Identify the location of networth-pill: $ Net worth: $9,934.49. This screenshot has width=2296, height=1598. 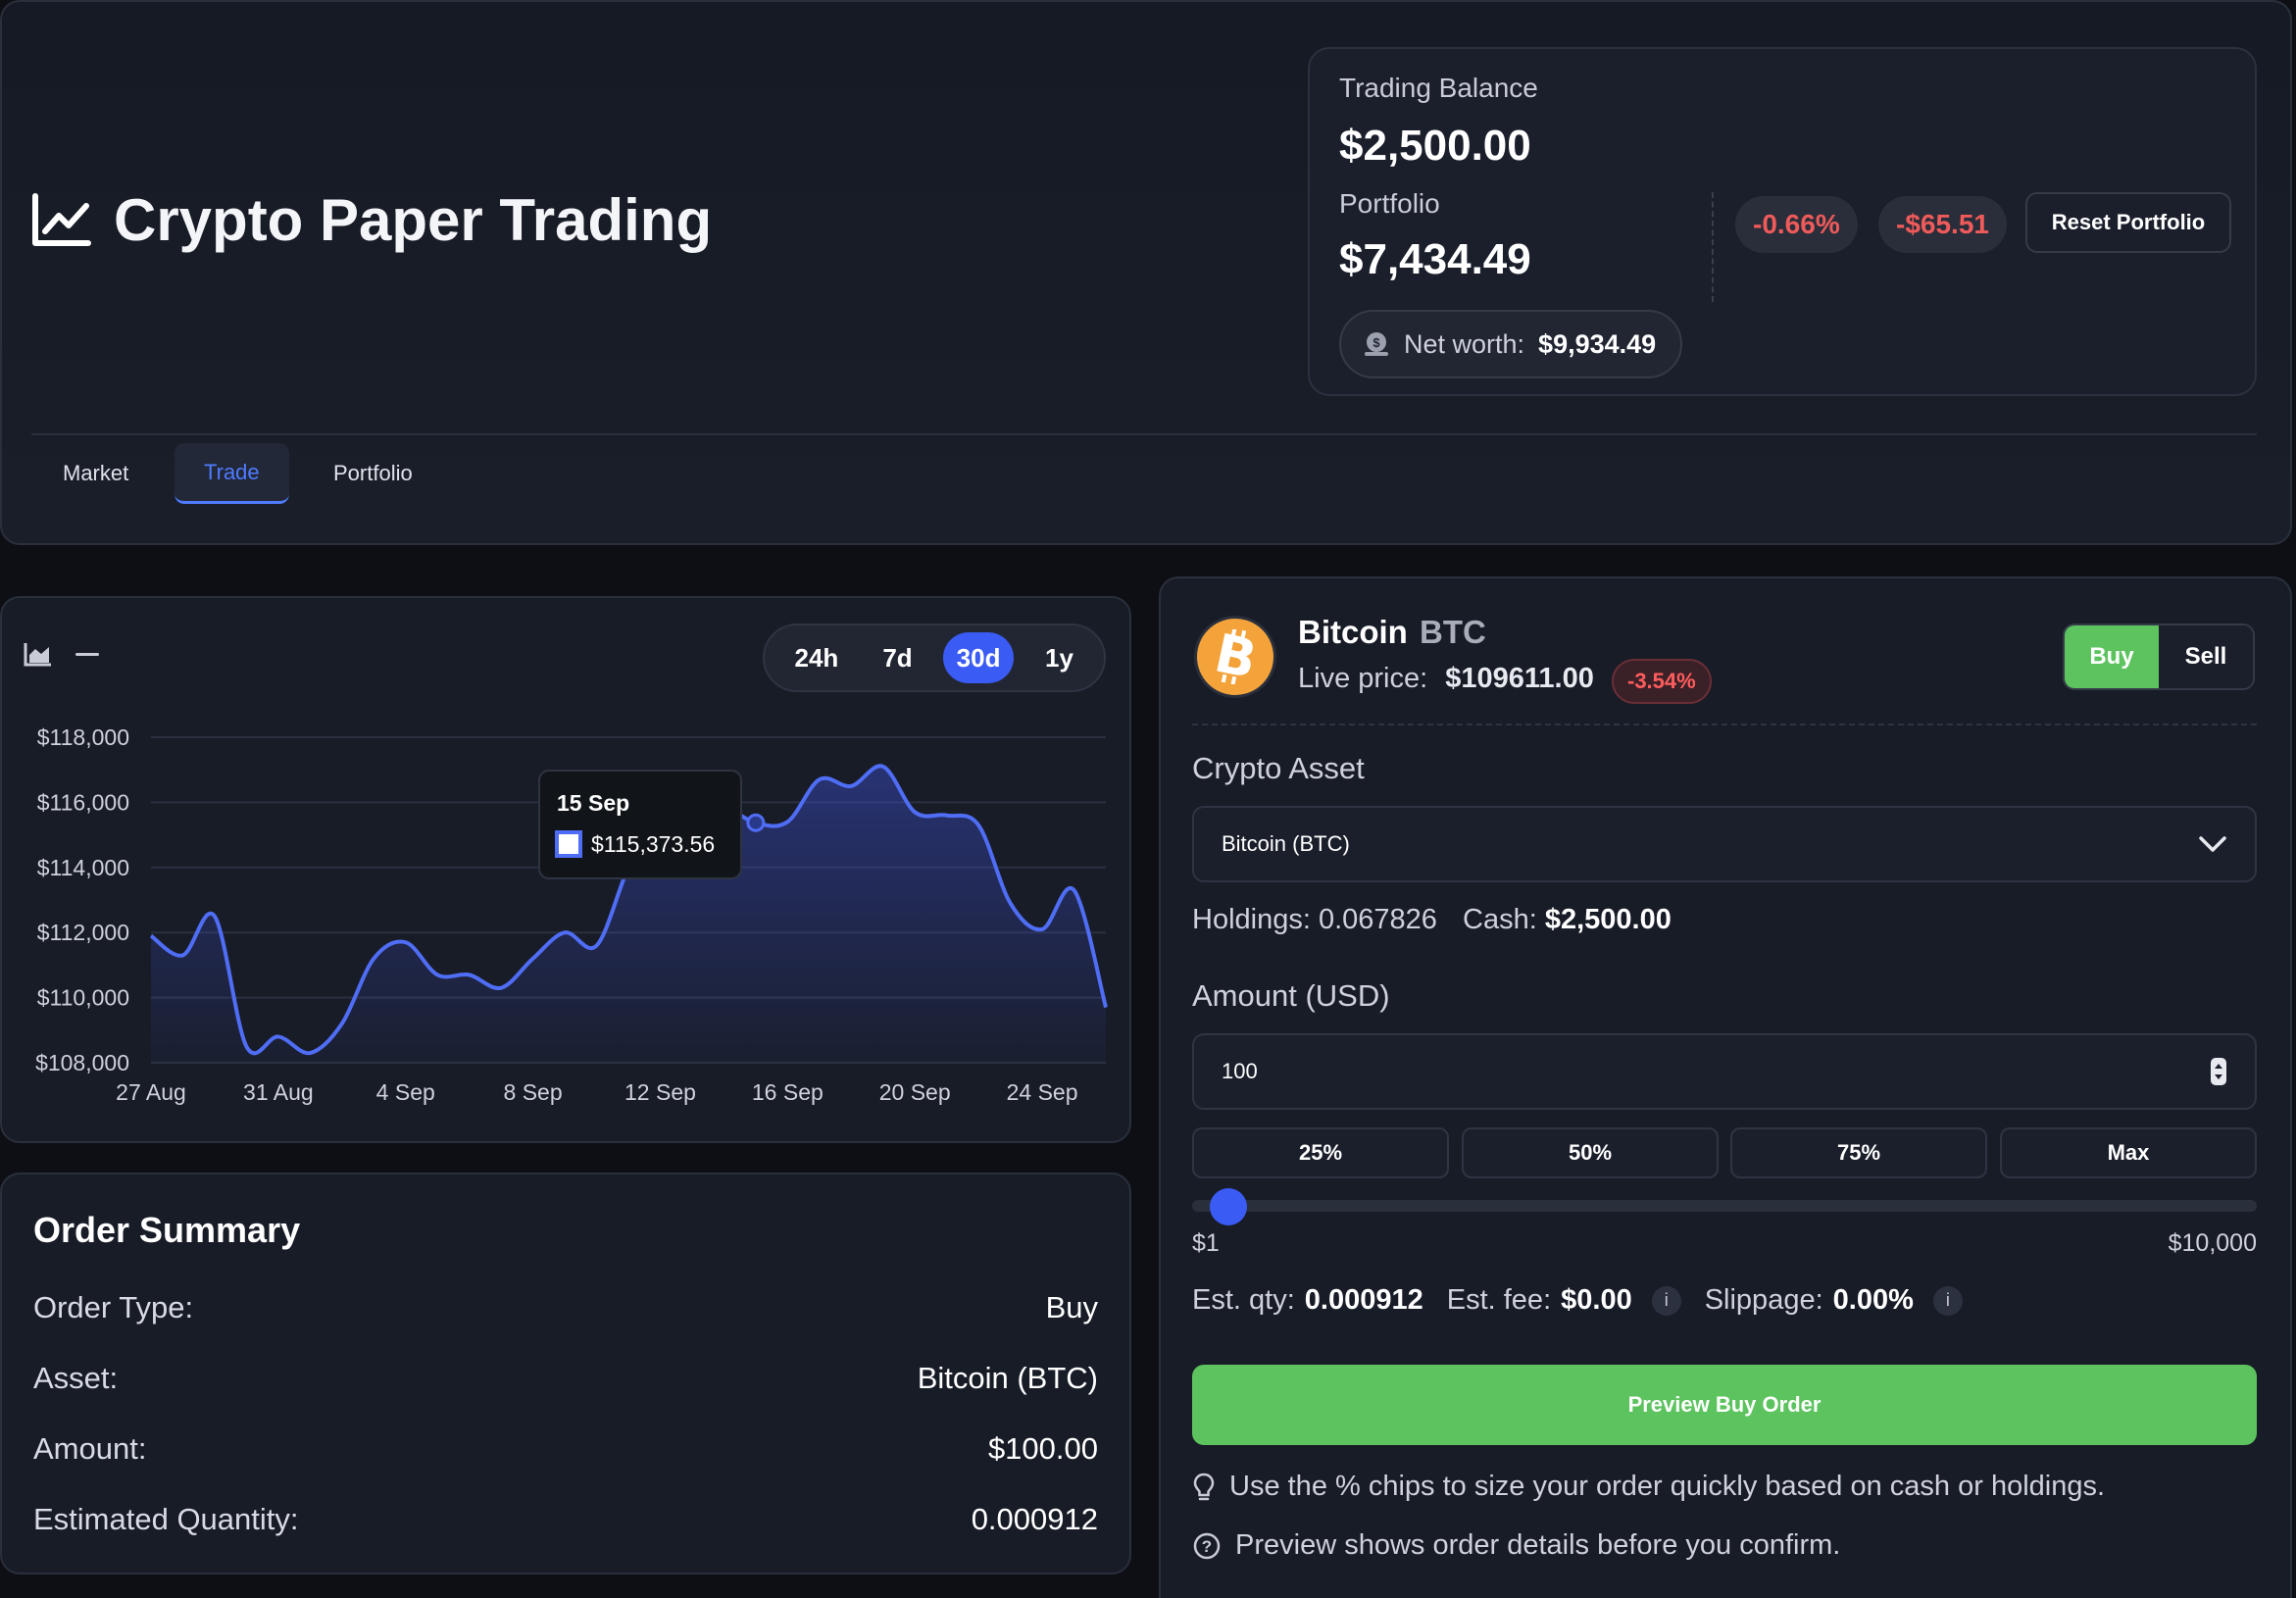
(1510, 344).